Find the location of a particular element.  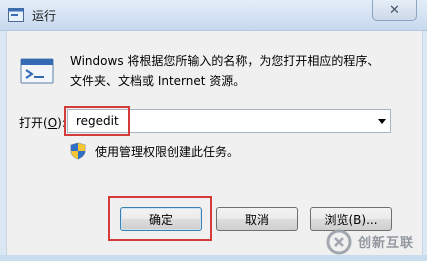

open-input: regedit is located at coordinates (97, 121).